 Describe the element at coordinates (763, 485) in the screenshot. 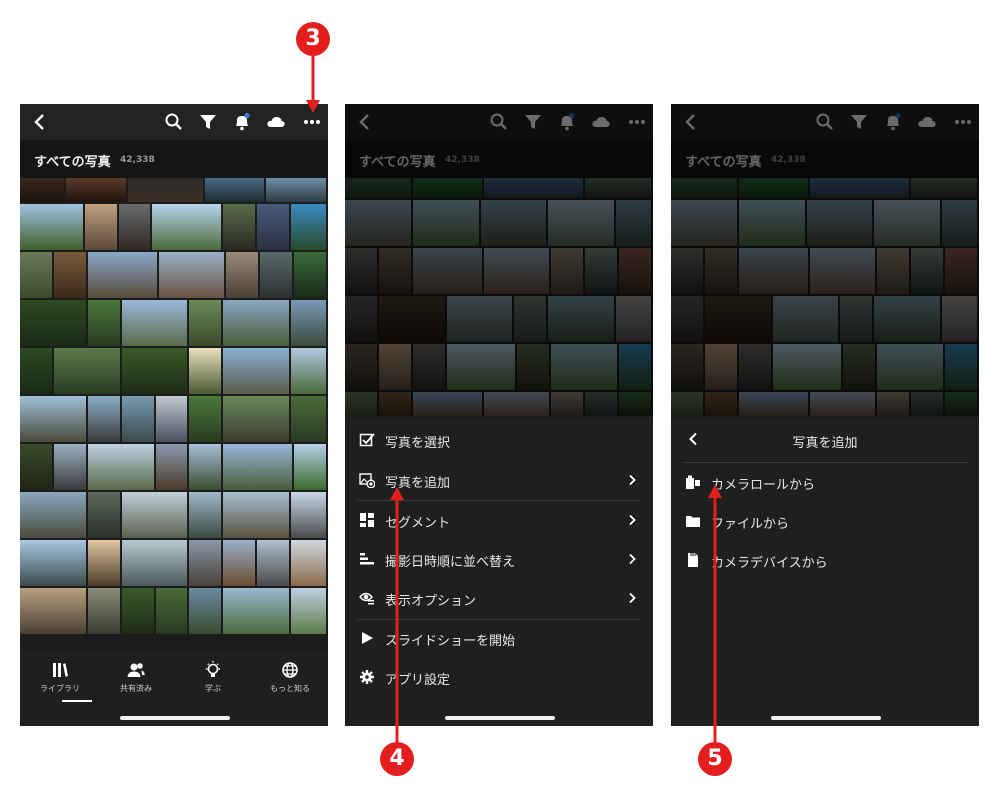

I see `menu-item-label: カメラロールから` at that location.